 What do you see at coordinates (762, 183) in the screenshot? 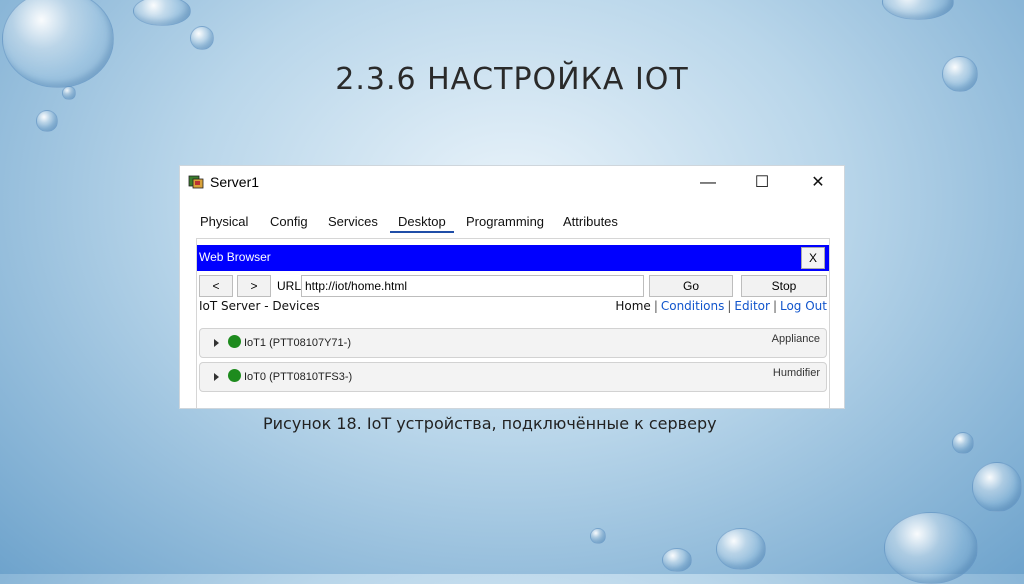
I see `maximize-button: ☐` at bounding box center [762, 183].